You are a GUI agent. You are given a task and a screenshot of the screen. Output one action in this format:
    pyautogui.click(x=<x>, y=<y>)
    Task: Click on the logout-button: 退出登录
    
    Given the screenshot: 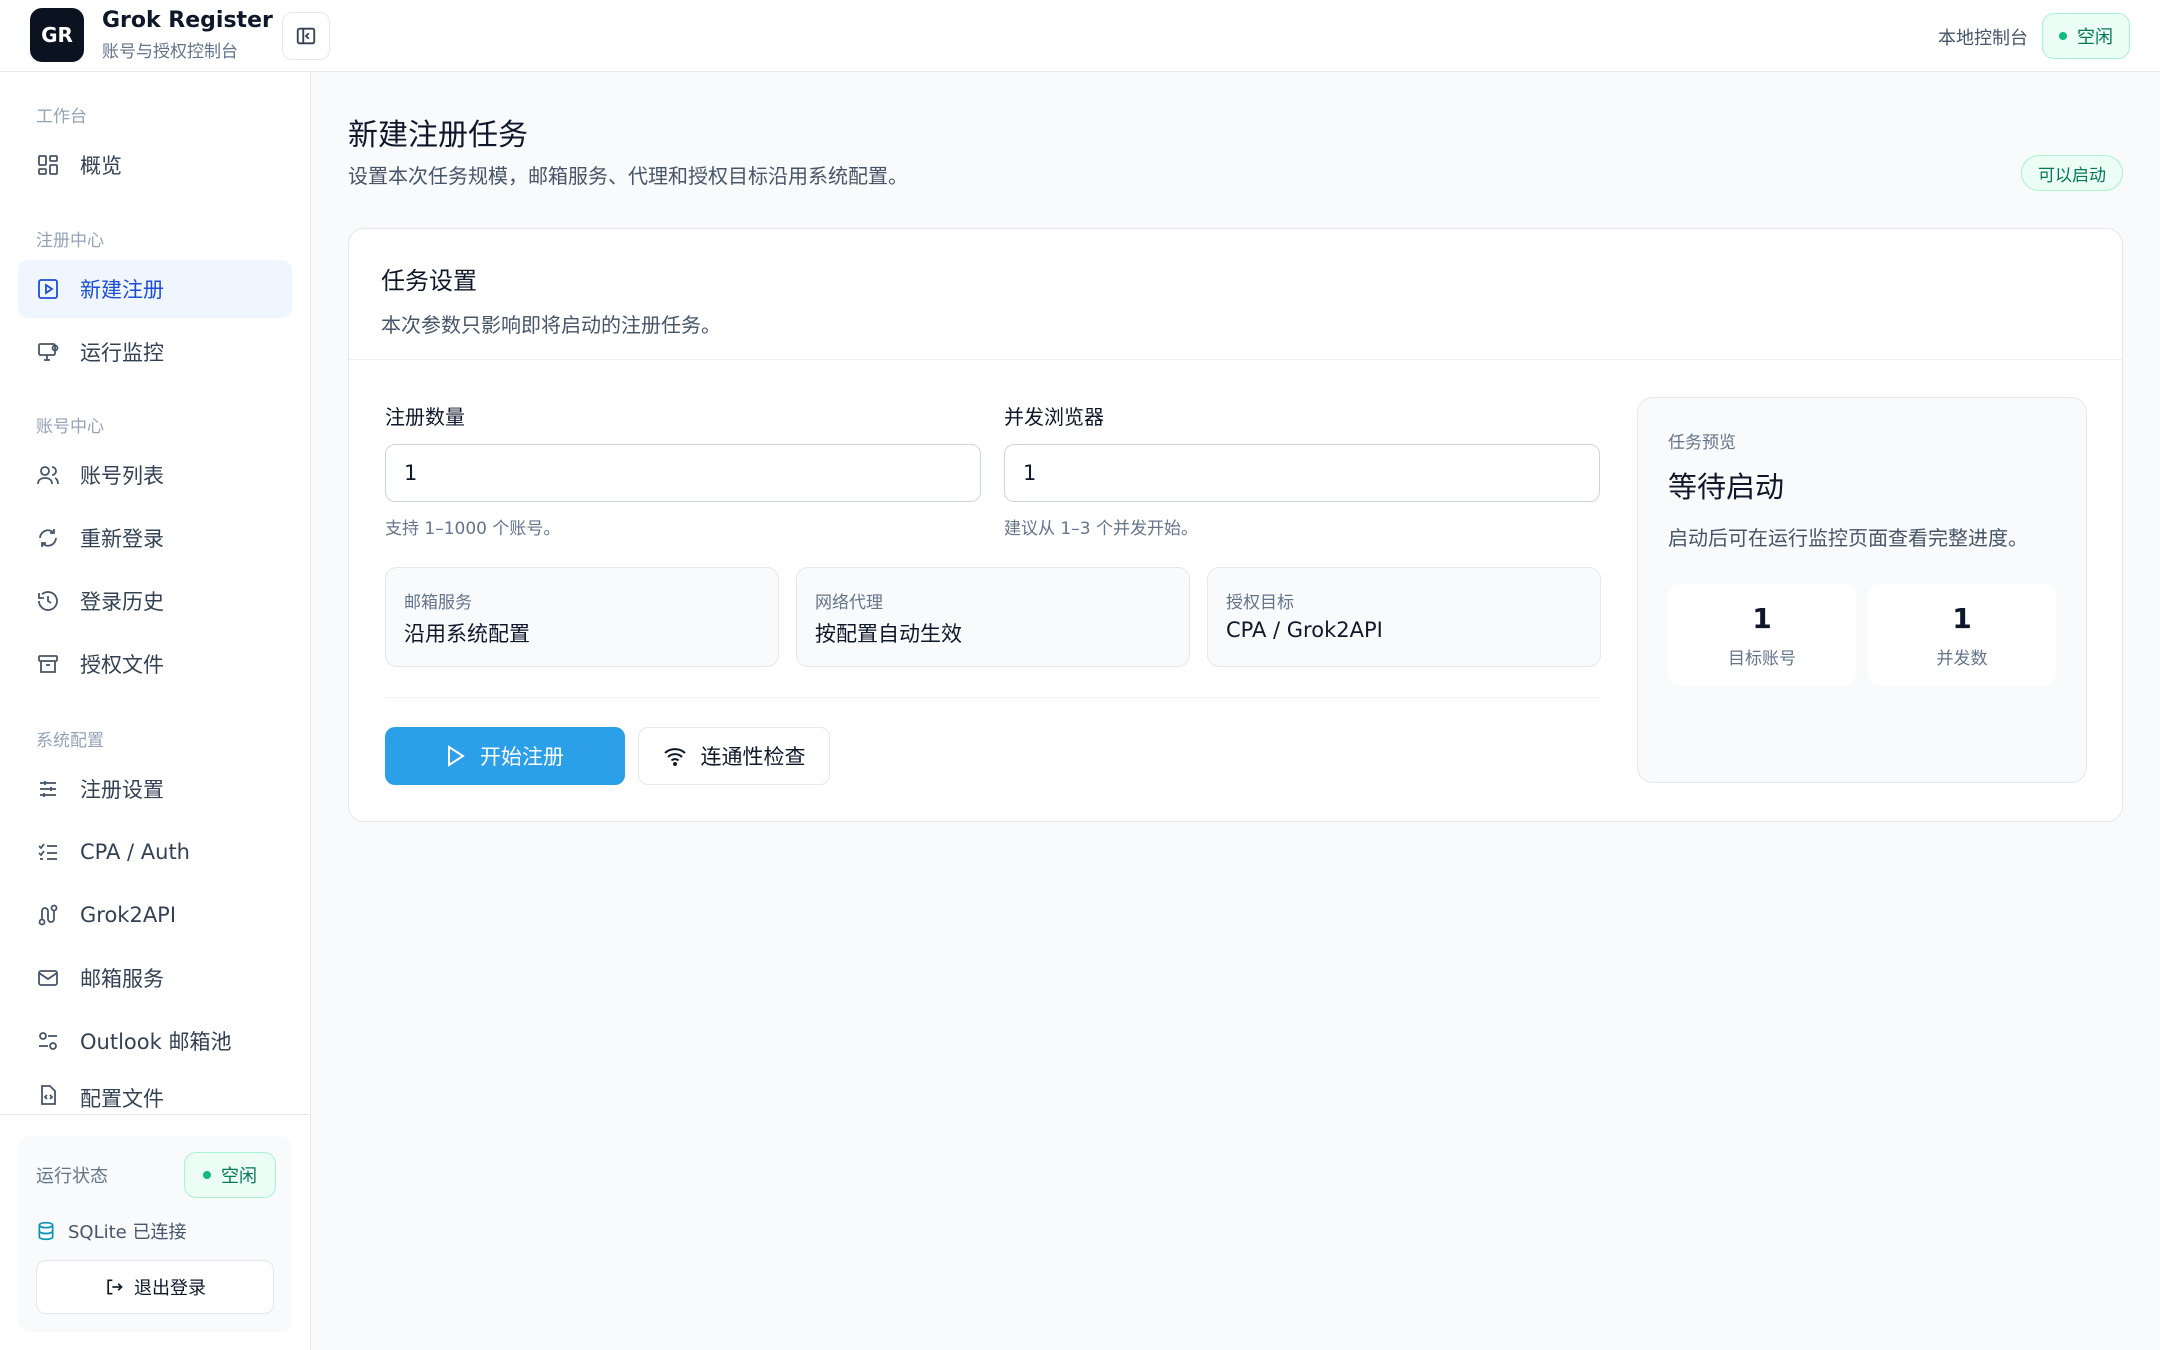 What is the action you would take?
    pyautogui.click(x=155, y=1287)
    